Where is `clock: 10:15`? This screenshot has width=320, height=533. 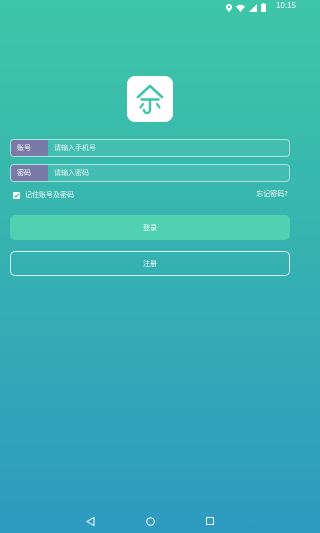 clock: 10:15 is located at coordinates (285, 5).